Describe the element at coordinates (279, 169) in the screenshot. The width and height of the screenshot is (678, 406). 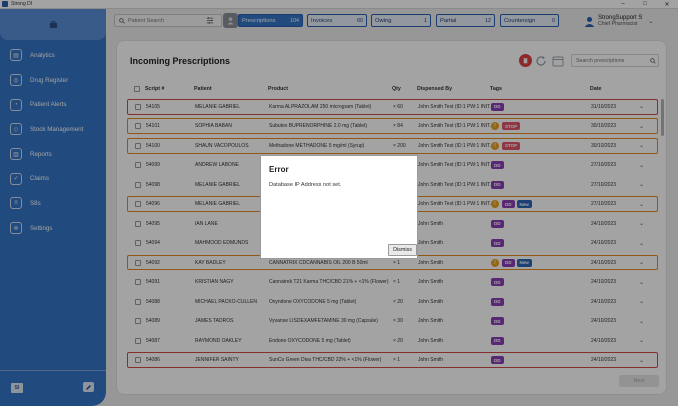
I see `dialog-title: Error` at that location.